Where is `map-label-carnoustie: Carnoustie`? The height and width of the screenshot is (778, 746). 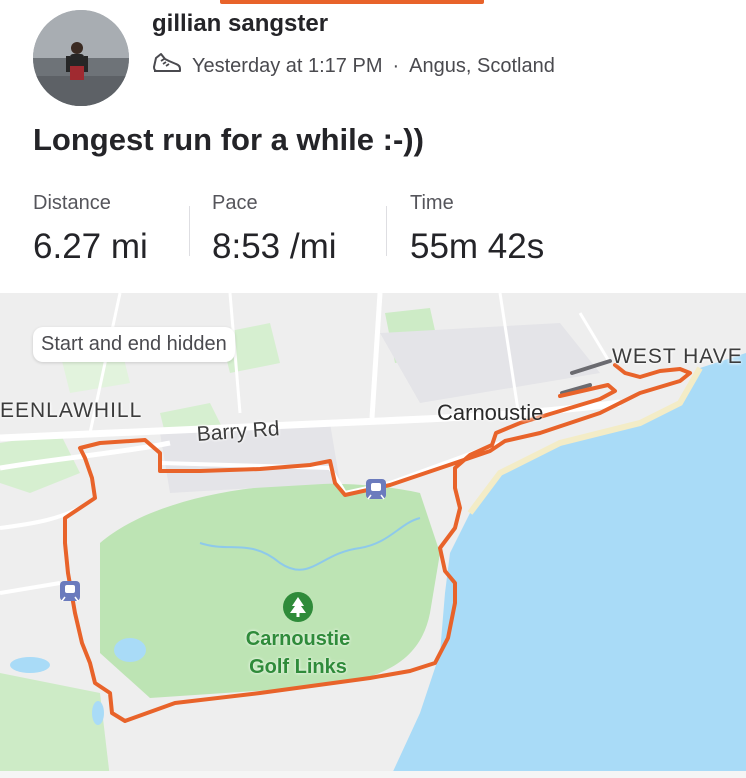
map-label-carnoustie: Carnoustie is located at coordinates (490, 412).